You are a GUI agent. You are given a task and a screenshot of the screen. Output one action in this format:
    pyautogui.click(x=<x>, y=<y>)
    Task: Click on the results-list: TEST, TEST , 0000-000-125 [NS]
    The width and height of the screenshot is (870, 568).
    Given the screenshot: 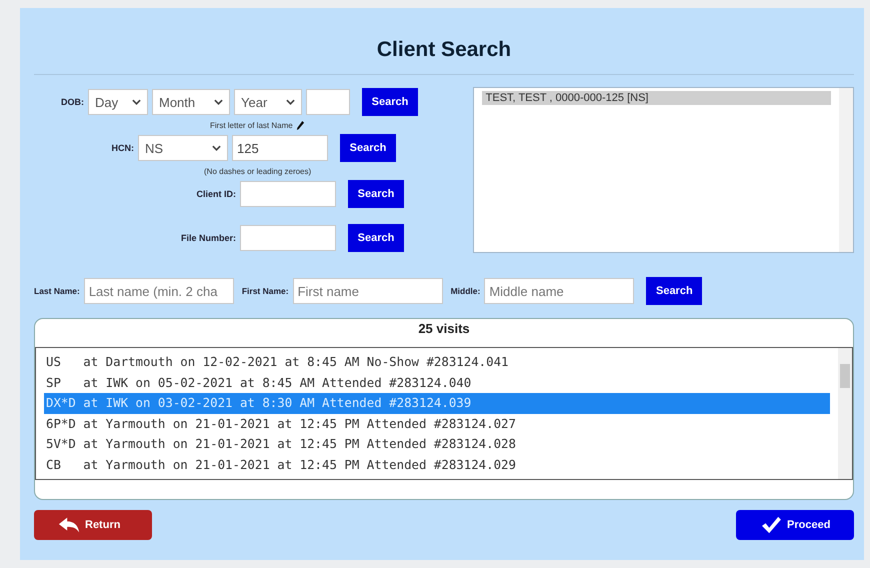 What is the action you would take?
    pyautogui.click(x=663, y=170)
    